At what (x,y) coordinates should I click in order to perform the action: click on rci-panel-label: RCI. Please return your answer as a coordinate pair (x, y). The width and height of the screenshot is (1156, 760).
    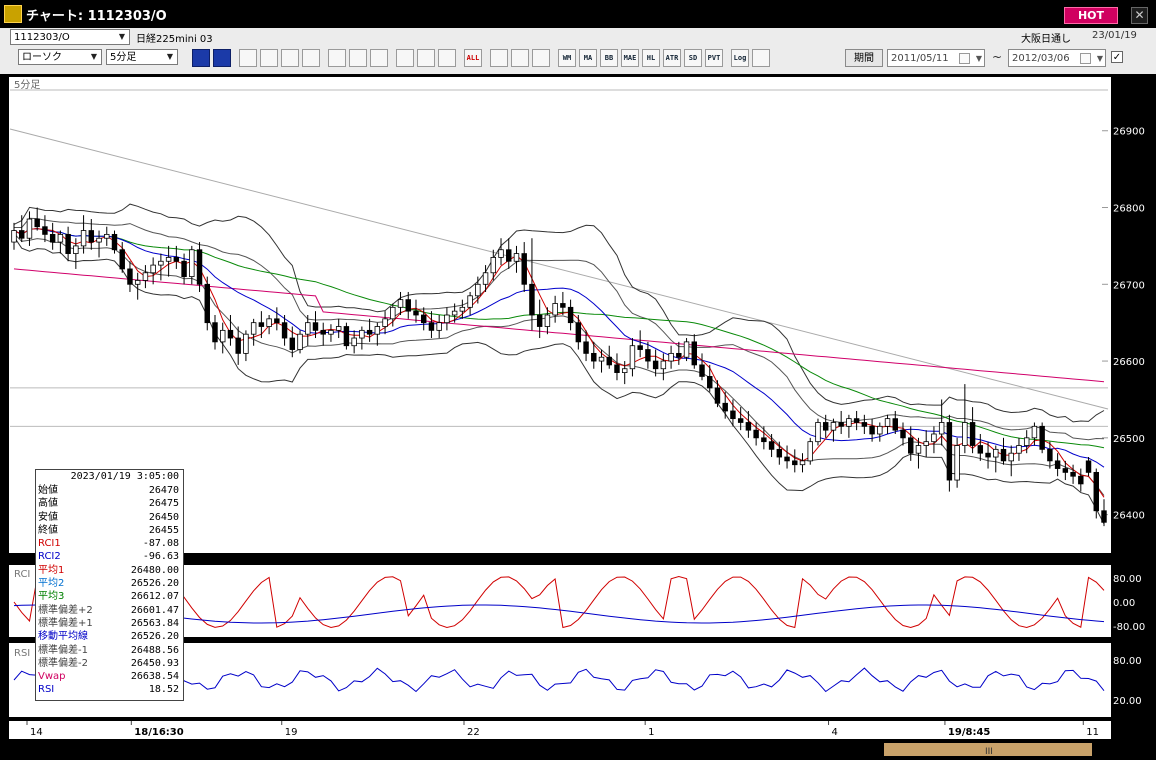
    Looking at the image, I should click on (22, 574).